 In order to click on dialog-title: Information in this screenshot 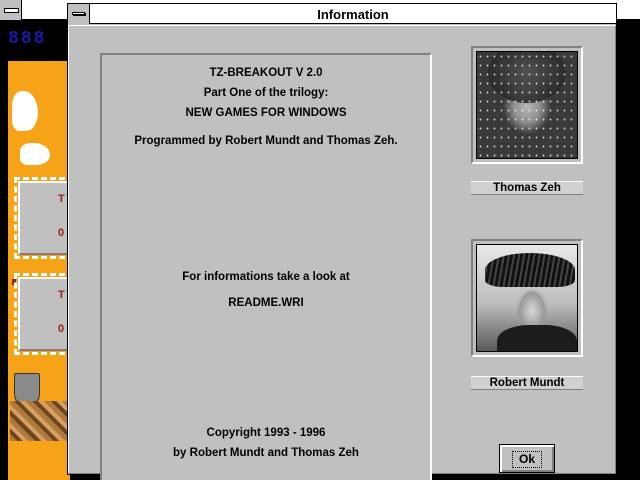, I will do `click(353, 14)`.